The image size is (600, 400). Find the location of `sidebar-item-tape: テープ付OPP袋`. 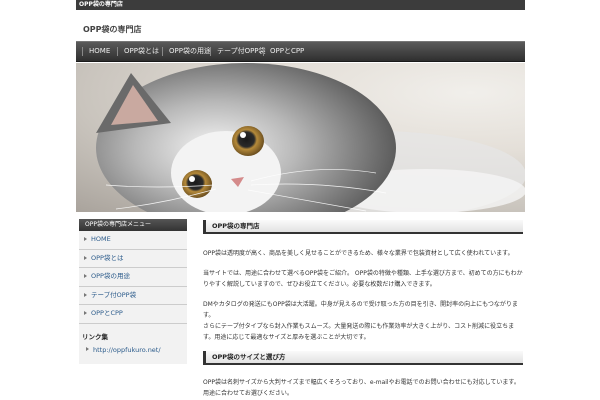

sidebar-item-tape: テープ付OPP袋 is located at coordinates (133, 296).